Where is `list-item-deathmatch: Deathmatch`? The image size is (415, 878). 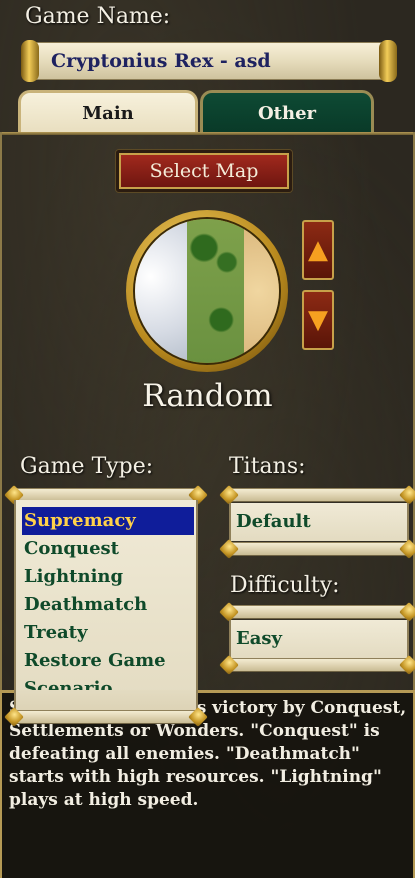
list-item-deathmatch: Deathmatch is located at coordinates (108, 605).